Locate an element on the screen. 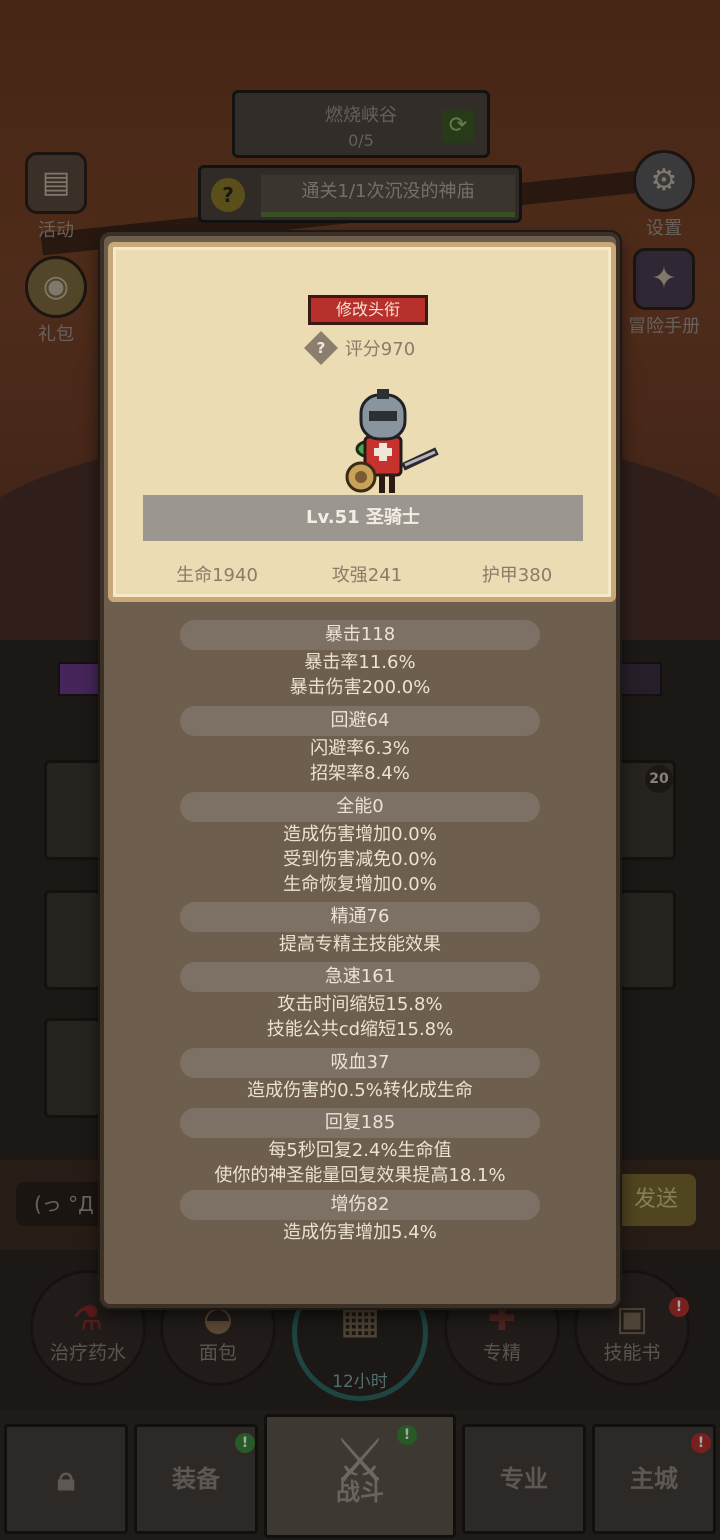 This screenshot has height=1540, width=720. stat-detail: 造成伤害的0.5%转化成生命 is located at coordinates (360, 1090).